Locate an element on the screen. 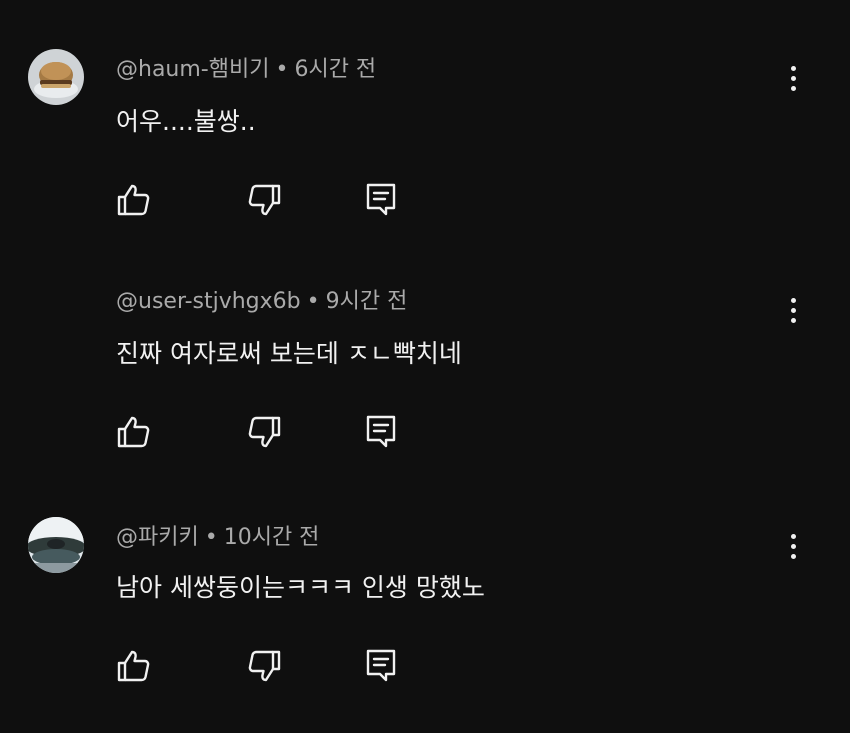  landscape-avatar-image is located at coordinates (56, 545).